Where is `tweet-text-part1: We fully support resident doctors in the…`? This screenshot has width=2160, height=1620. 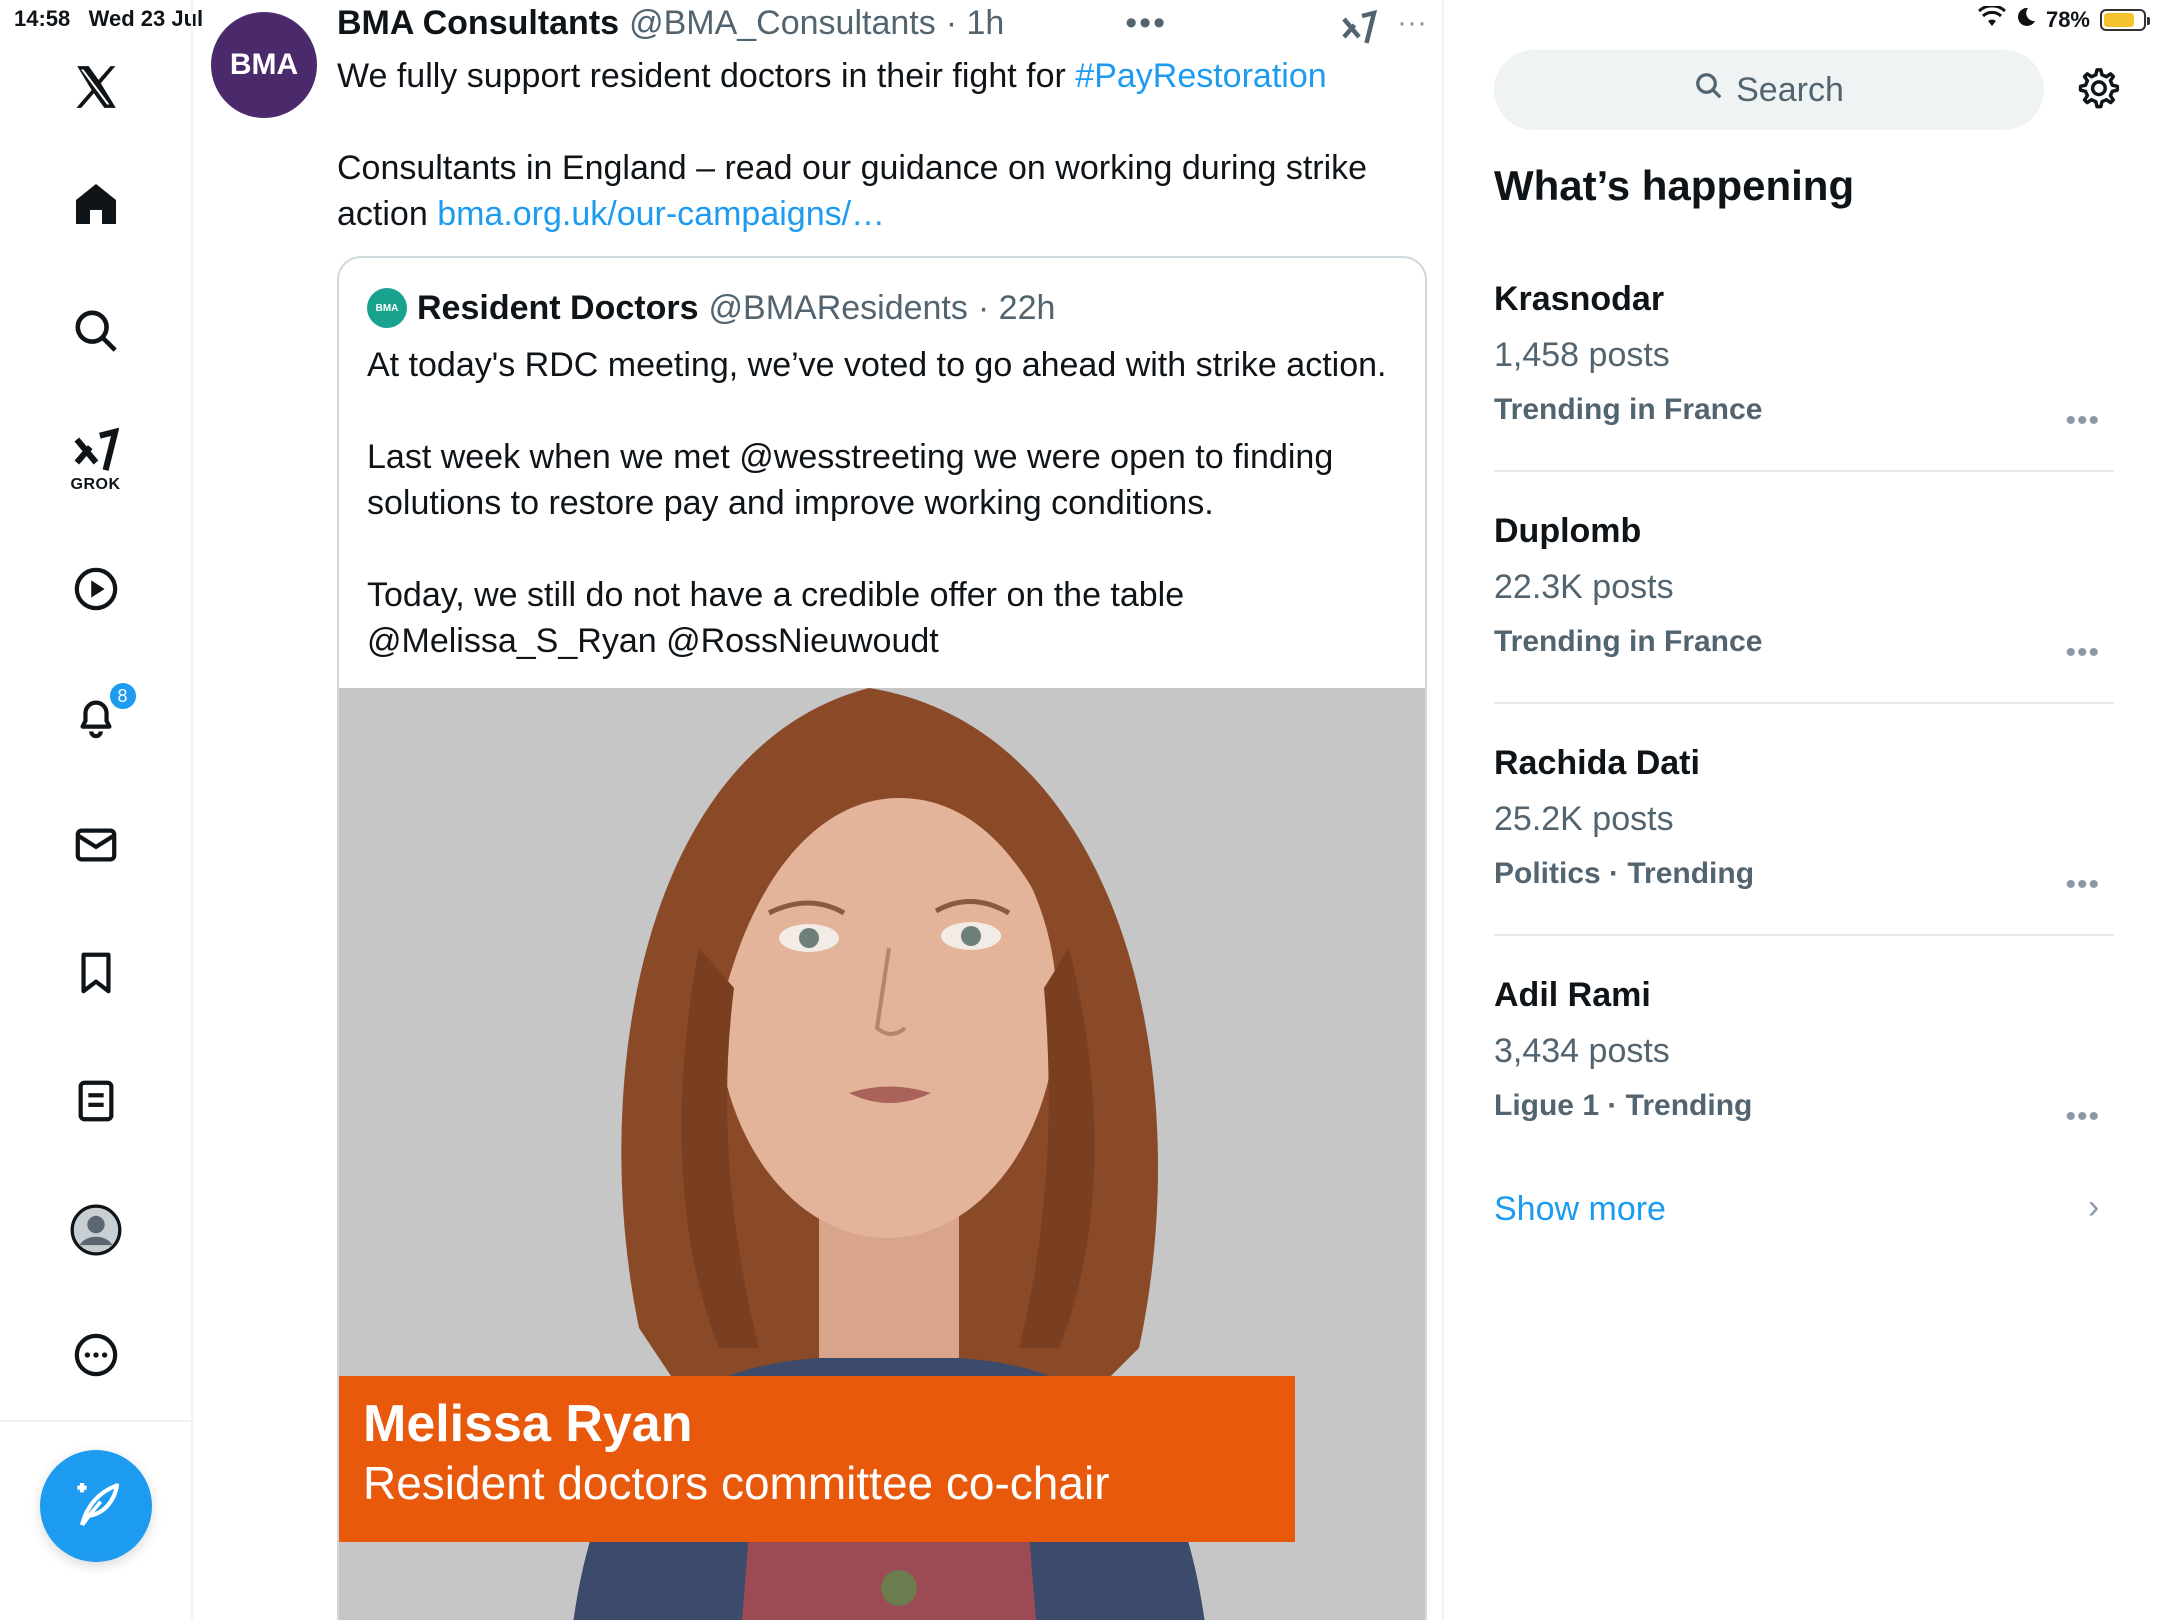 tweet-text-part1: We fully support resident doctors in the… is located at coordinates (706, 76).